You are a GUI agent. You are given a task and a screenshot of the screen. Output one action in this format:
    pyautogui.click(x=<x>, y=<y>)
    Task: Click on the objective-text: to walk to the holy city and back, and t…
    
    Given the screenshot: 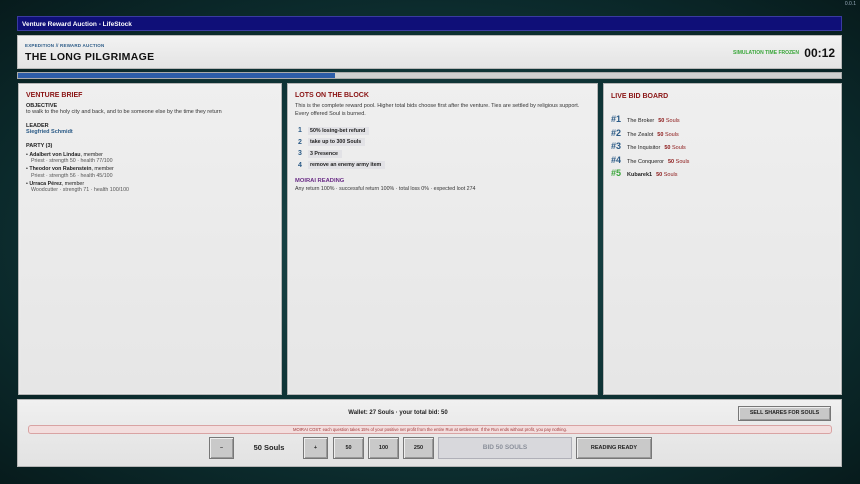 What is the action you would take?
    pyautogui.click(x=124, y=112)
    